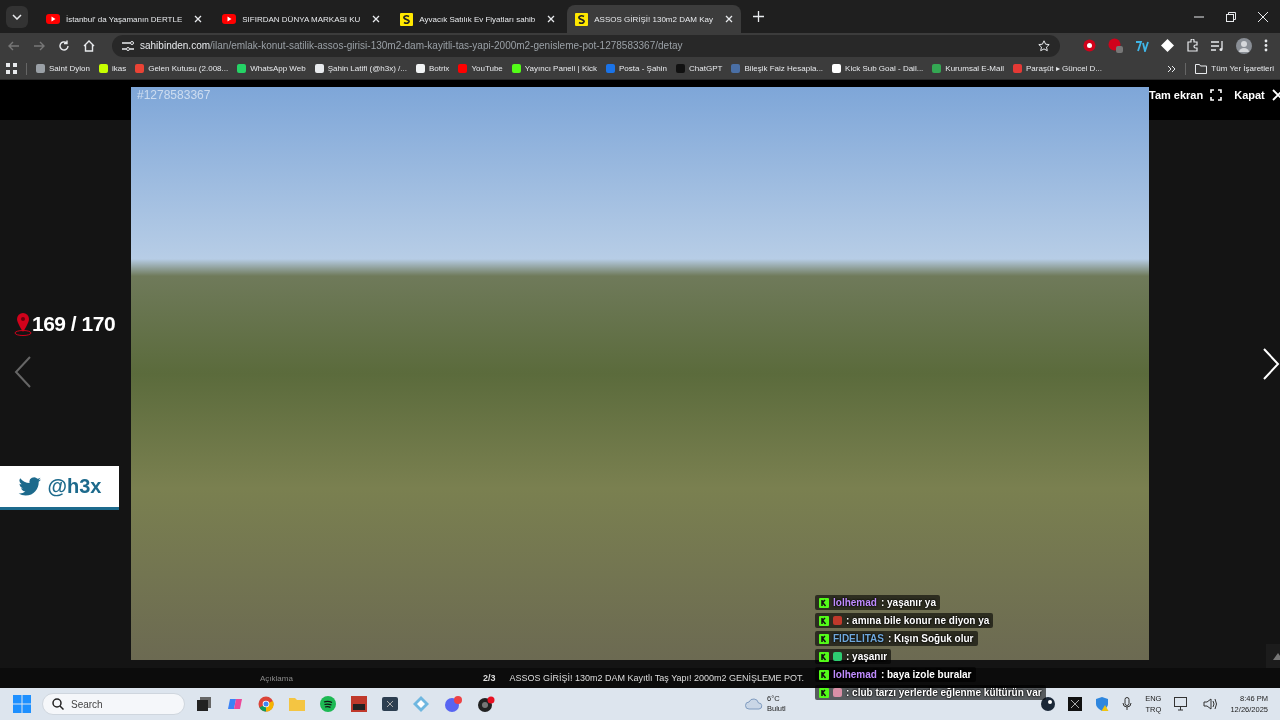 This screenshot has width=1280, height=720. I want to click on microphone-icon, so click(1127, 704).